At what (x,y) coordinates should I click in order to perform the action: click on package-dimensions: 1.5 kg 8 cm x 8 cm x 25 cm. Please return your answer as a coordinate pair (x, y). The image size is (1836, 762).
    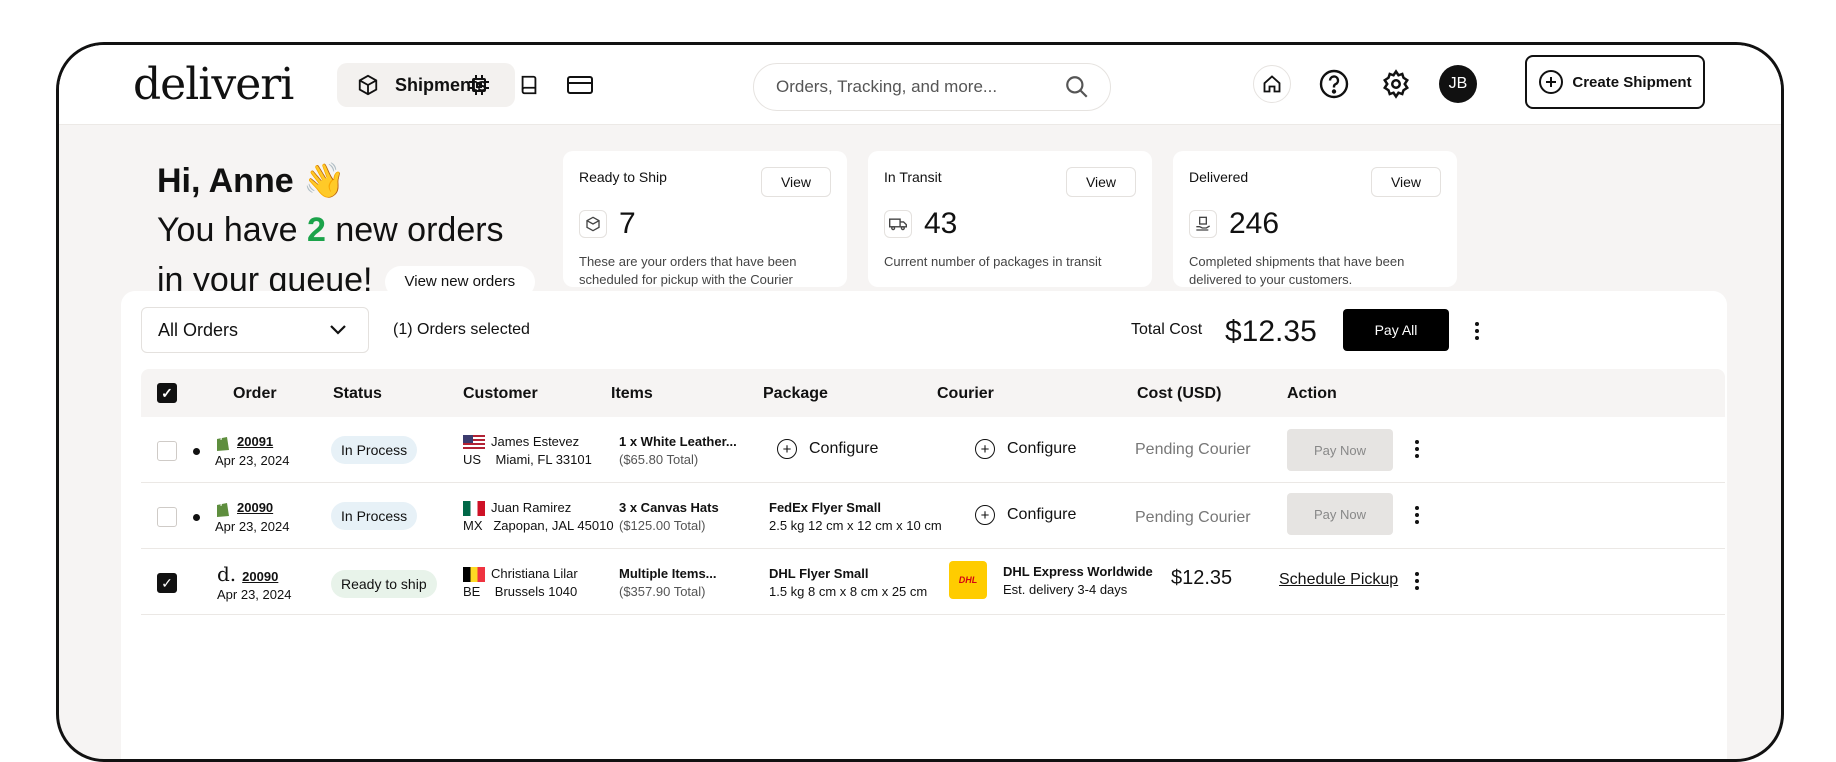
    Looking at the image, I should click on (848, 591).